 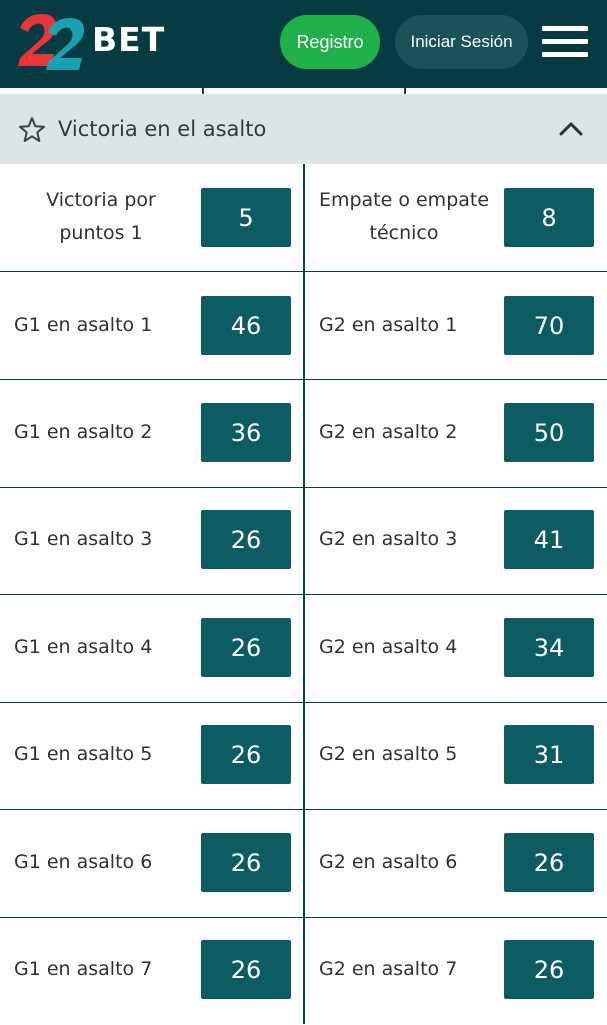 I want to click on market-label: G1 en asalto 6, so click(x=83, y=862).